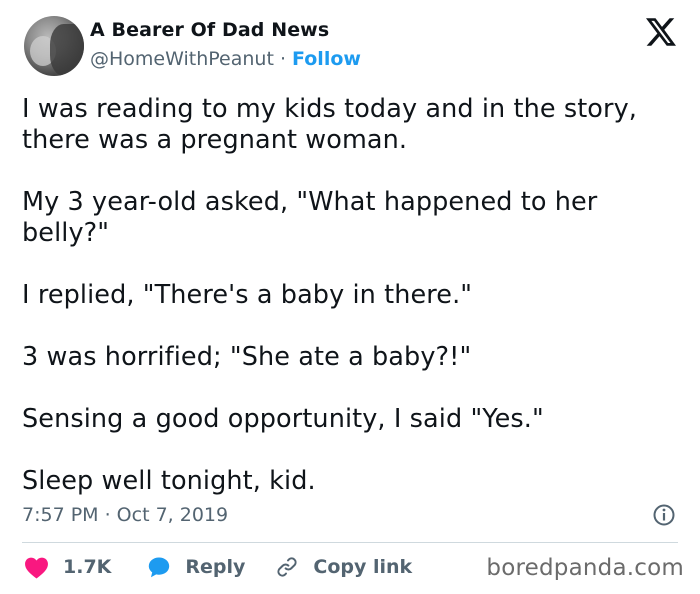  What do you see at coordinates (363, 567) in the screenshot?
I see `copy-link-label: Copy link` at bounding box center [363, 567].